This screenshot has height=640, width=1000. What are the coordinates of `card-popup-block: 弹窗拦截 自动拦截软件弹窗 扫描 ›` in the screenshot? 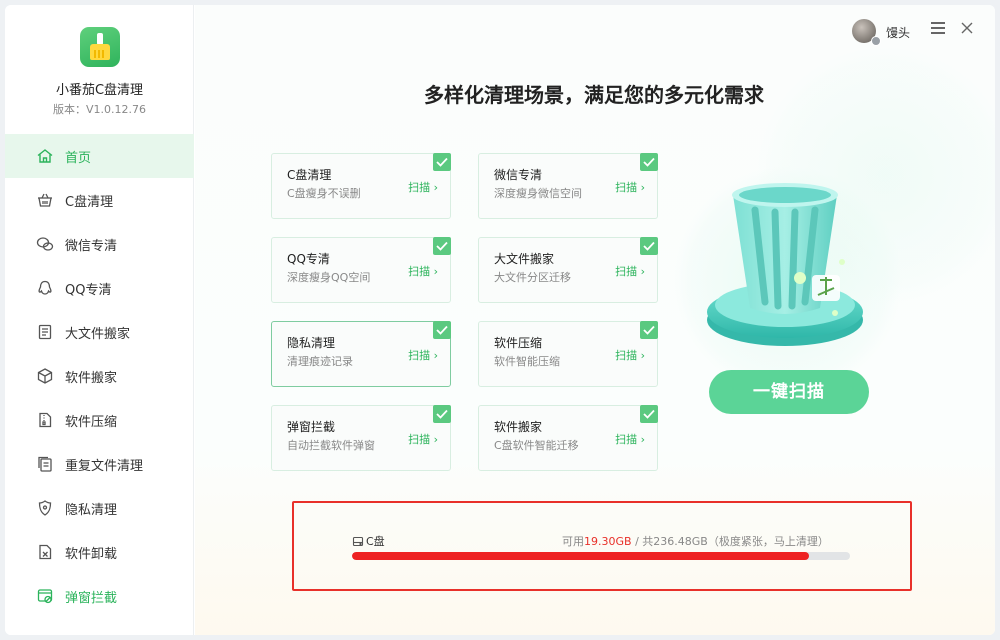 It's located at (361, 438).